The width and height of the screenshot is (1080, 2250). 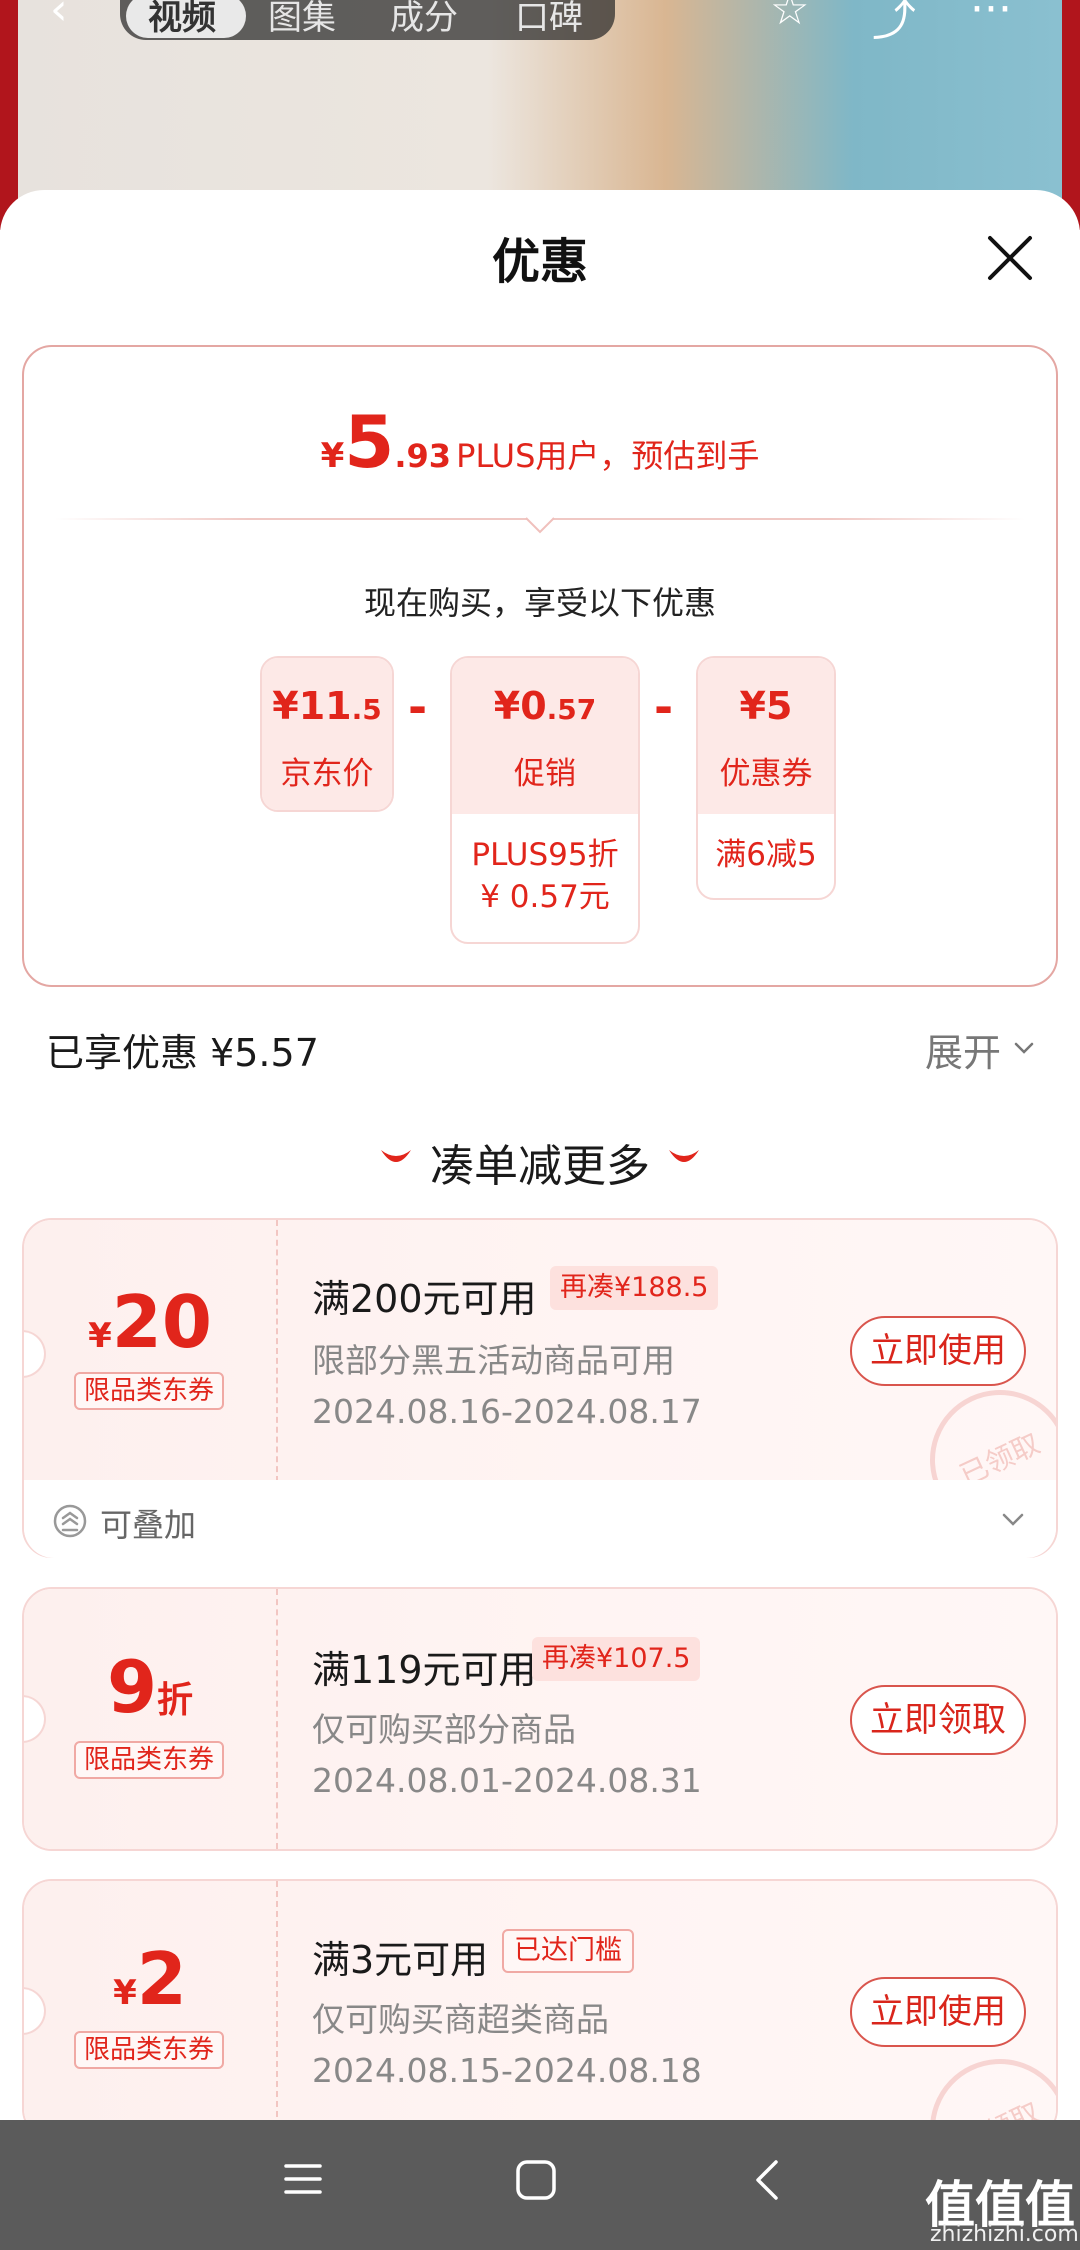 I want to click on coupon-desc: 限部分黑五活动商品可用, so click(x=493, y=1360).